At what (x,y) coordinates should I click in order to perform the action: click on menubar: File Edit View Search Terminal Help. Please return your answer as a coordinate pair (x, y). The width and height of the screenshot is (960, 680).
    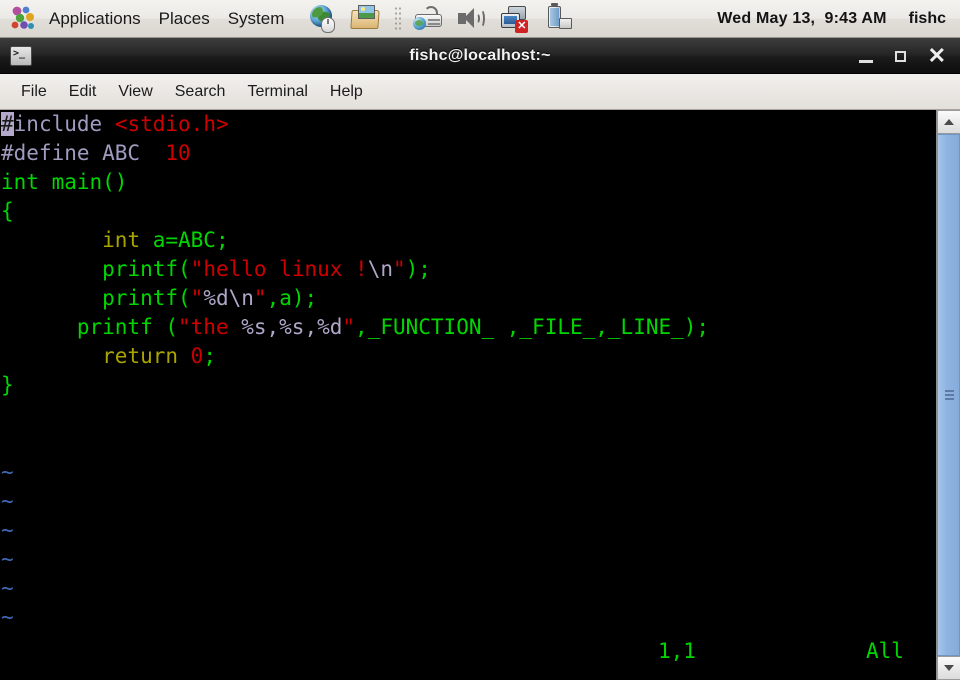
    Looking at the image, I should click on (480, 92).